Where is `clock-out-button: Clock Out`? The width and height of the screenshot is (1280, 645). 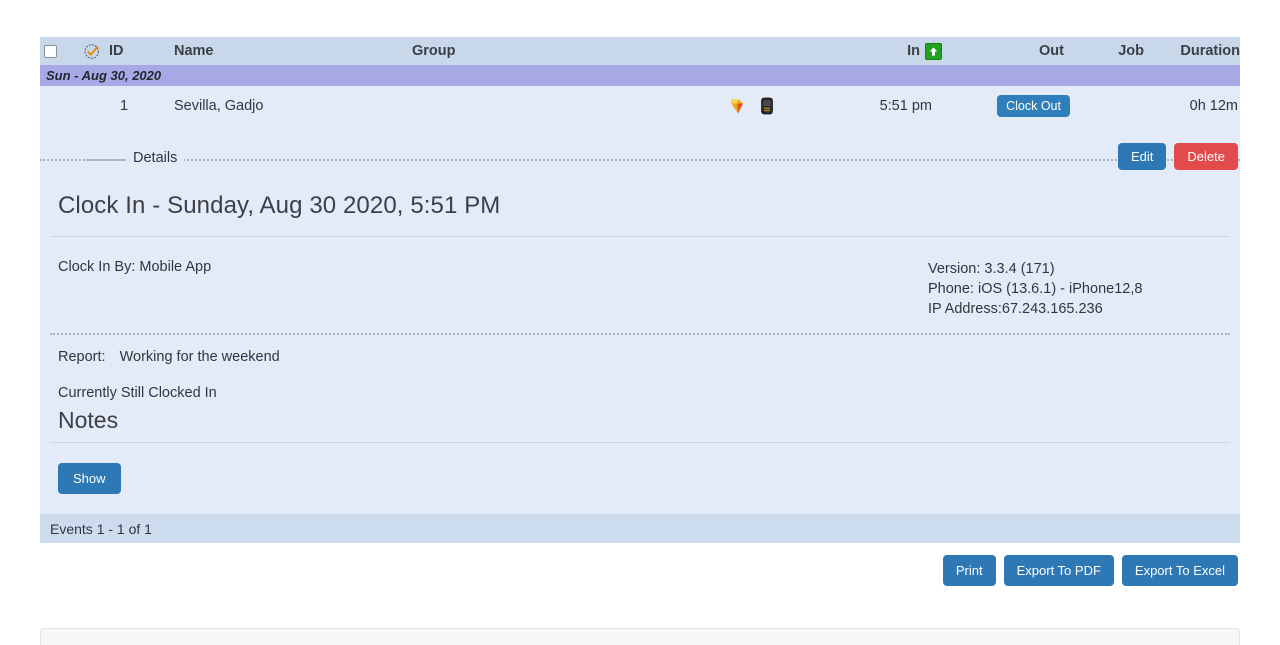 clock-out-button: Clock Out is located at coordinates (1033, 106).